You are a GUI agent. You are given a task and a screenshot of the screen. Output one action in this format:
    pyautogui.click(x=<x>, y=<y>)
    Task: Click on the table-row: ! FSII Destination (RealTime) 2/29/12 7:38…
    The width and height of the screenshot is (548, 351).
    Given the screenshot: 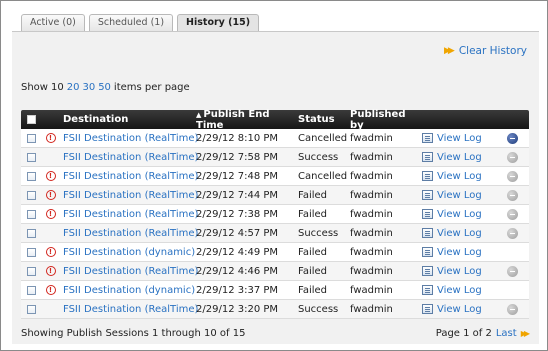 What is the action you would take?
    pyautogui.click(x=275, y=214)
    